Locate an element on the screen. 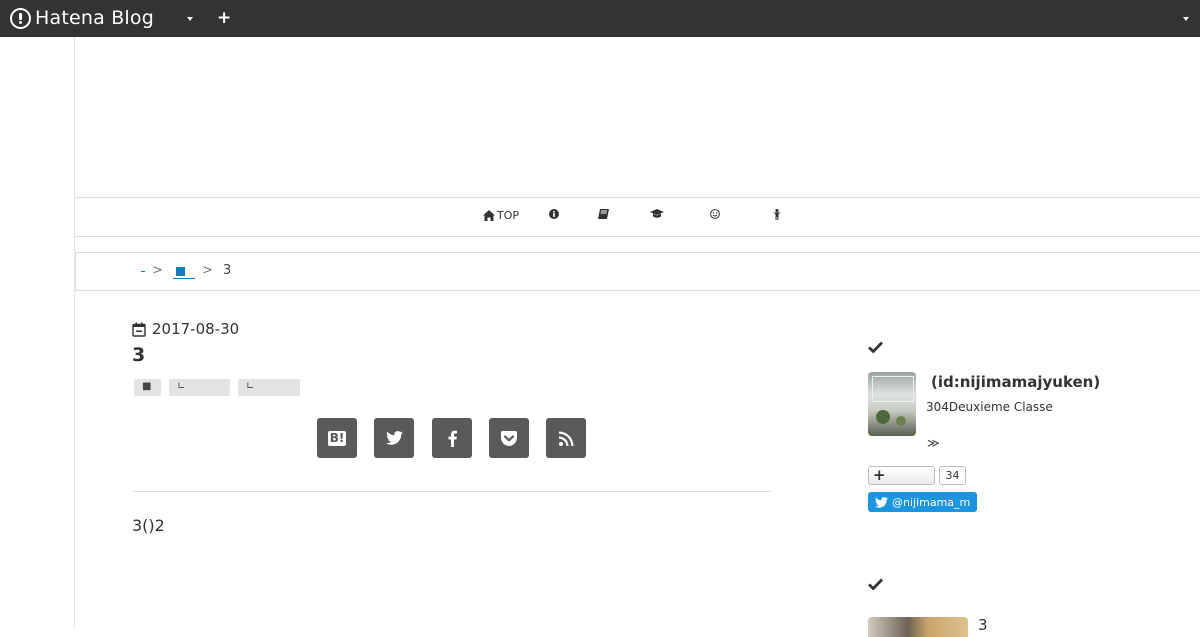  nav-item-smile is located at coordinates (715, 214).